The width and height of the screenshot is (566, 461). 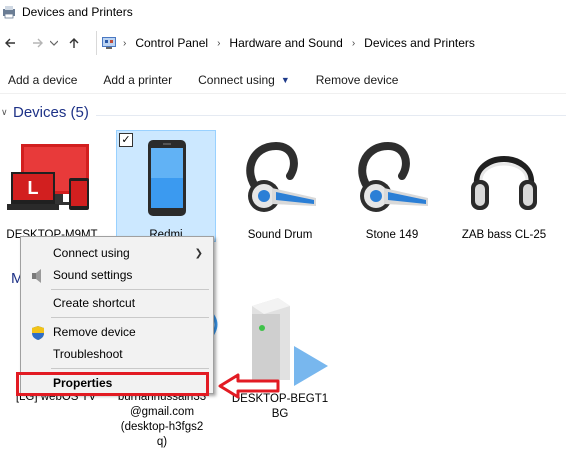 What do you see at coordinates (38, 43) in the screenshot?
I see `forward-arrow-icon` at bounding box center [38, 43].